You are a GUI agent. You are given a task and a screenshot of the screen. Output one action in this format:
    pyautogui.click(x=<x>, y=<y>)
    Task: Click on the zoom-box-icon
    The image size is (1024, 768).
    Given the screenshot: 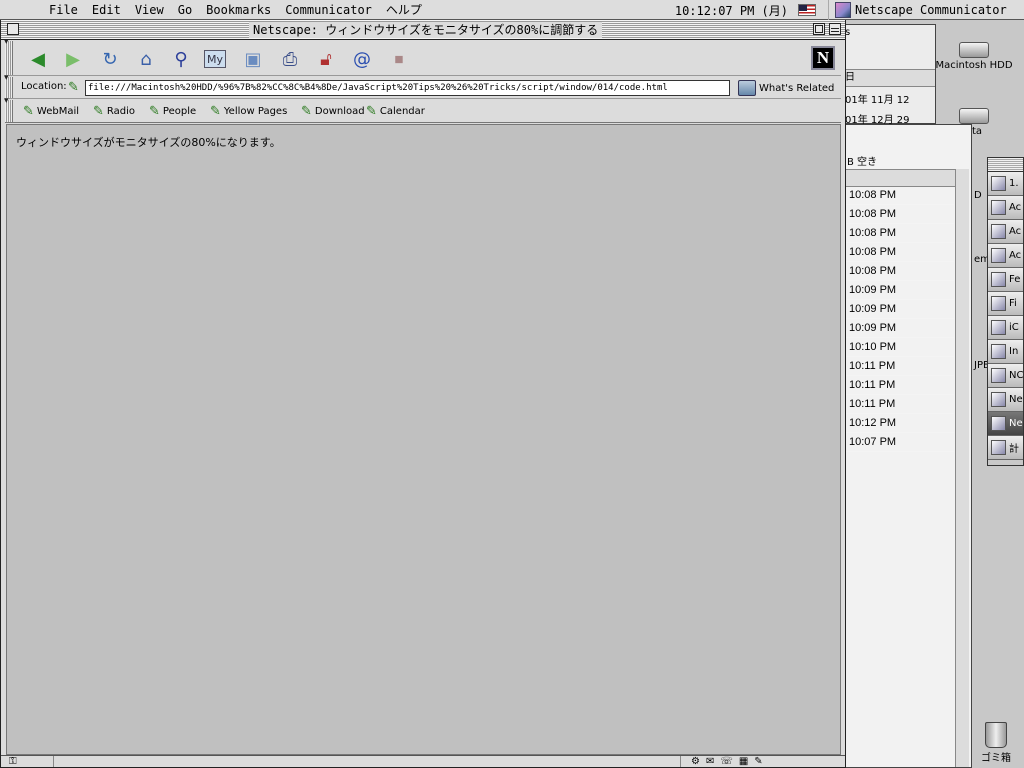 What is the action you would take?
    pyautogui.click(x=819, y=29)
    